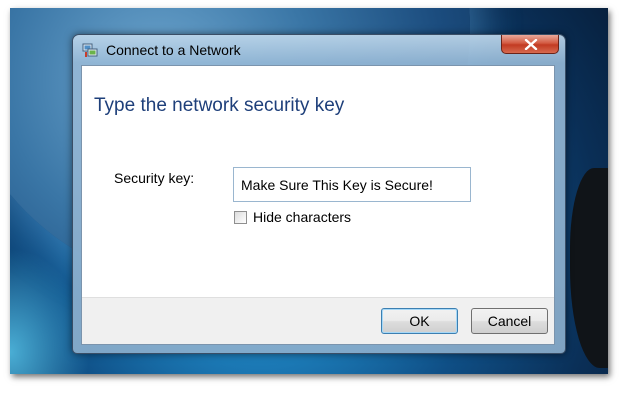 Image resolution: width=626 pixels, height=393 pixels. I want to click on network-connection-icon, so click(90, 50).